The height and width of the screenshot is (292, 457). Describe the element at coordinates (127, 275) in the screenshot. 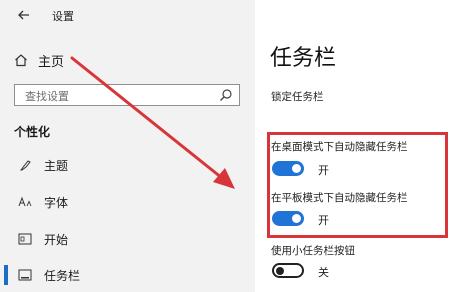

I see `sidebar-item-taskbar: 任务栏` at that location.